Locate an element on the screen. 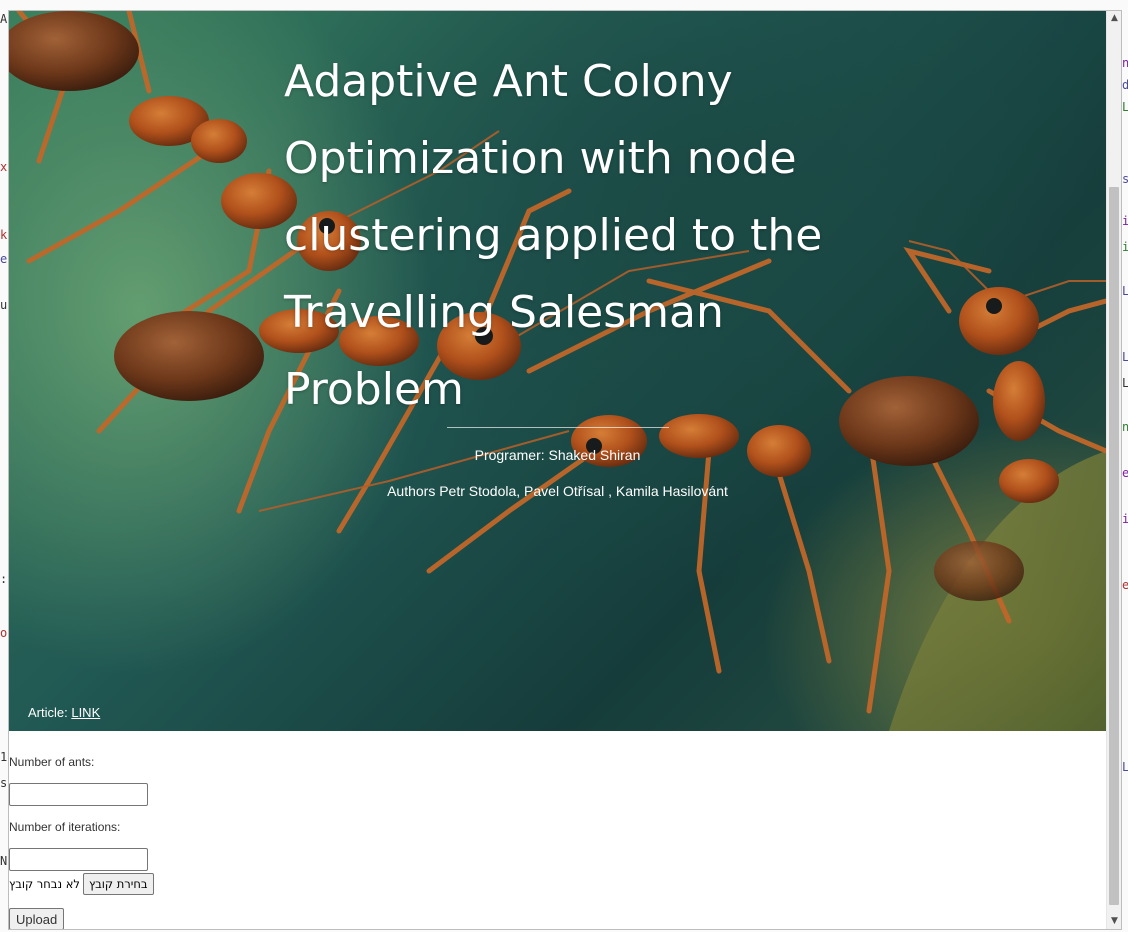  article-line: Article: LINK is located at coordinates (64, 712).